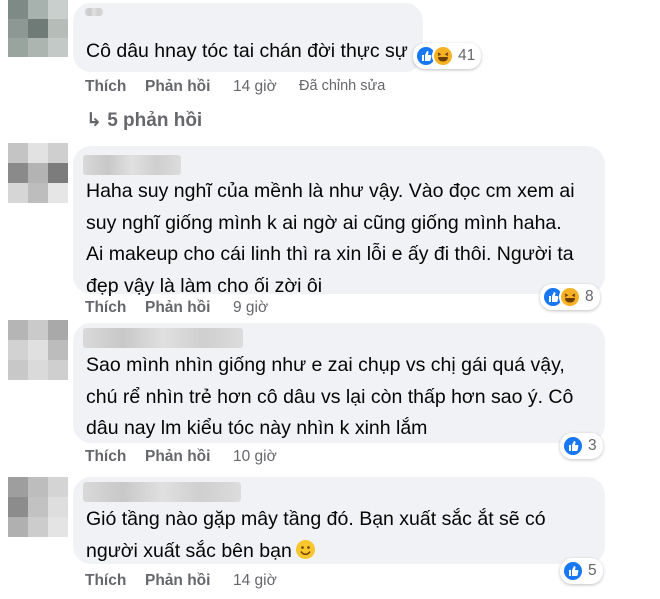 Image resolution: width=660 pixels, height=599 pixels. What do you see at coordinates (467, 55) in the screenshot?
I see `reaction-count: 41` at bounding box center [467, 55].